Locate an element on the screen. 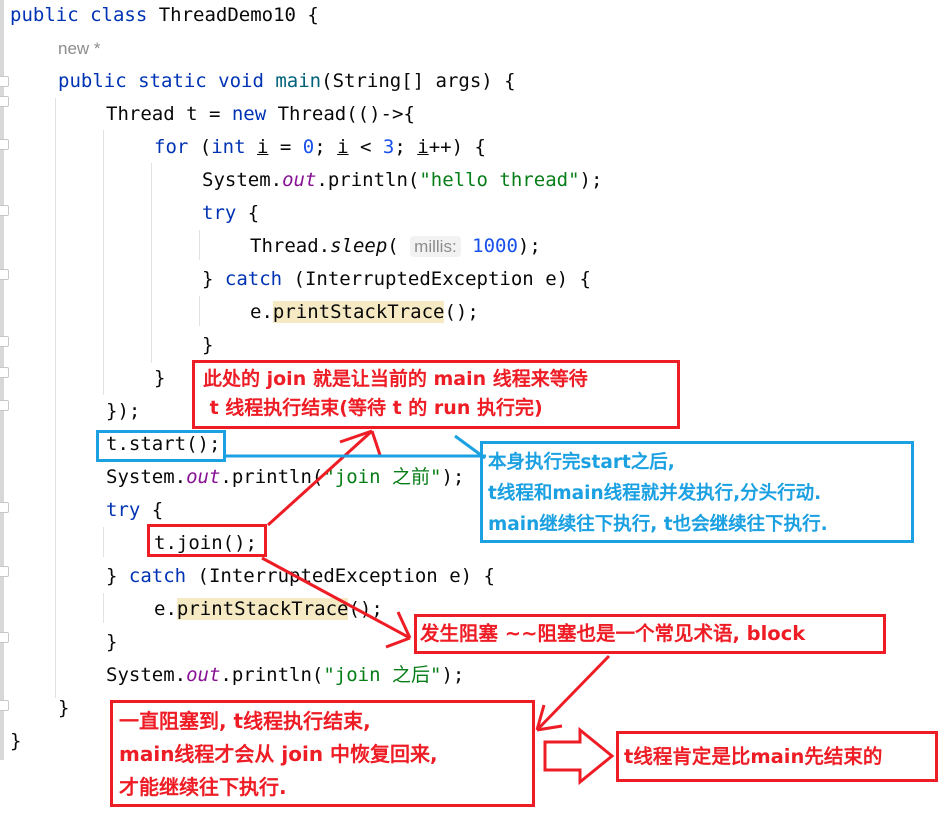  code-line-thread-decl: Thread t = new Thread(()->{ is located at coordinates (260, 114).